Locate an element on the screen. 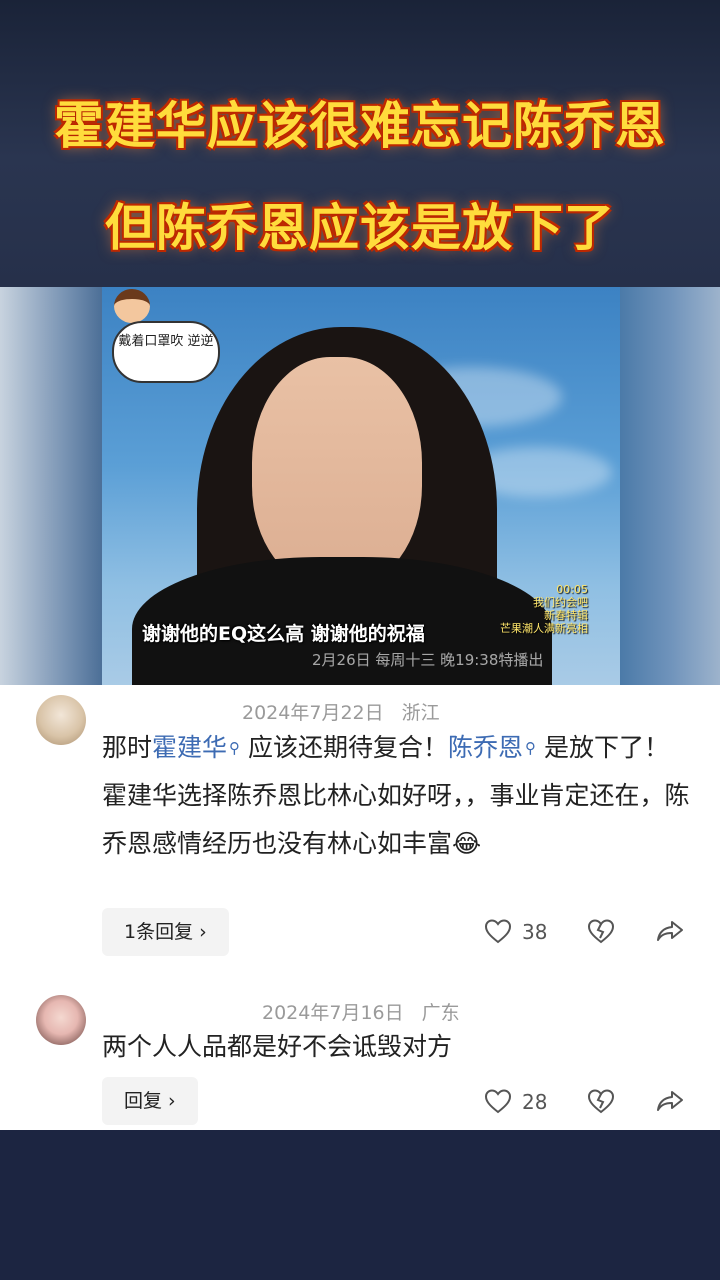 The image size is (720, 1280). like-count: 28 is located at coordinates (535, 1102).